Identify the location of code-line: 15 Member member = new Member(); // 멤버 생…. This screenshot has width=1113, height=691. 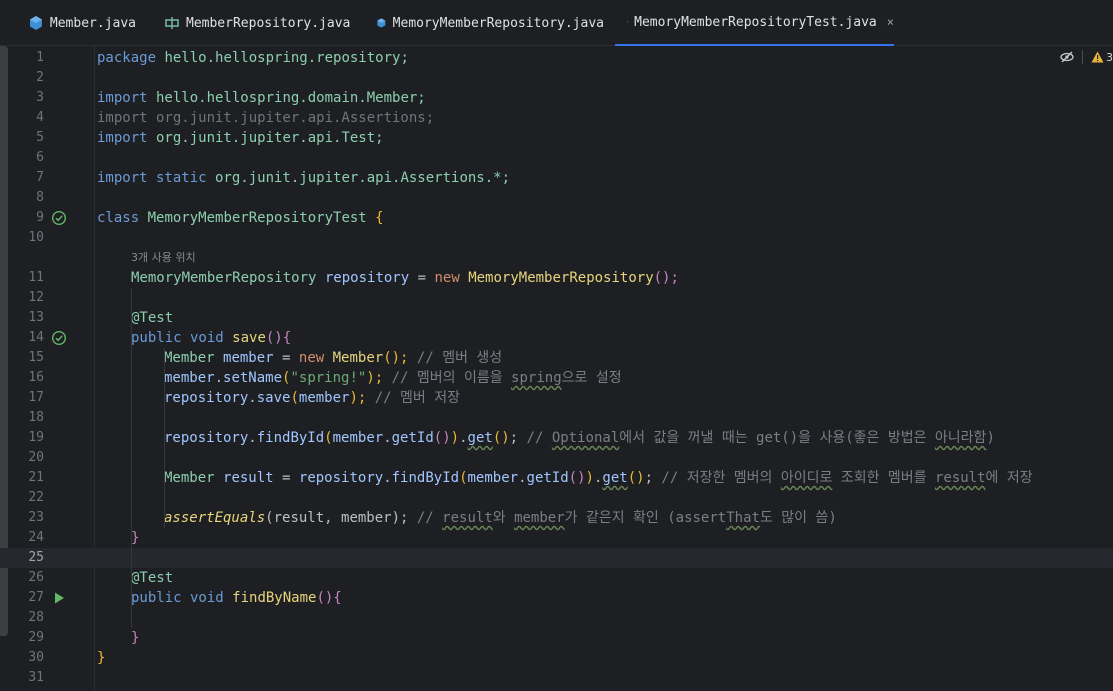
(556, 358).